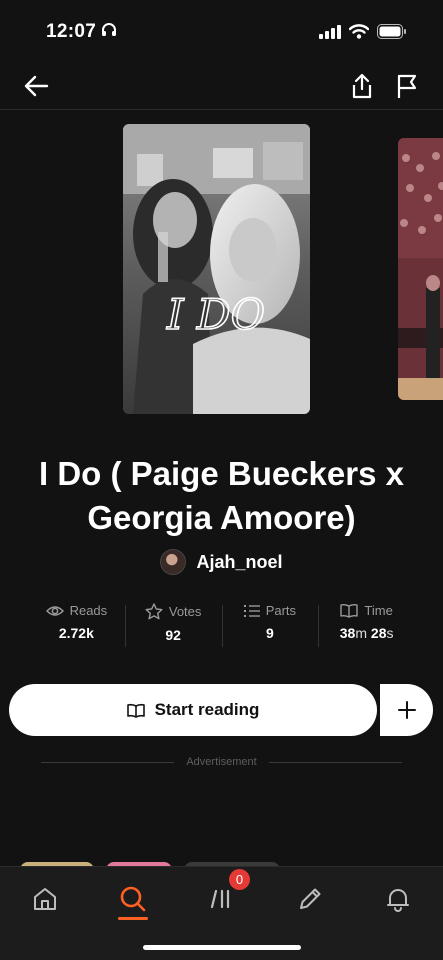 The height and width of the screenshot is (960, 443). I want to click on back-button, so click(36, 86).